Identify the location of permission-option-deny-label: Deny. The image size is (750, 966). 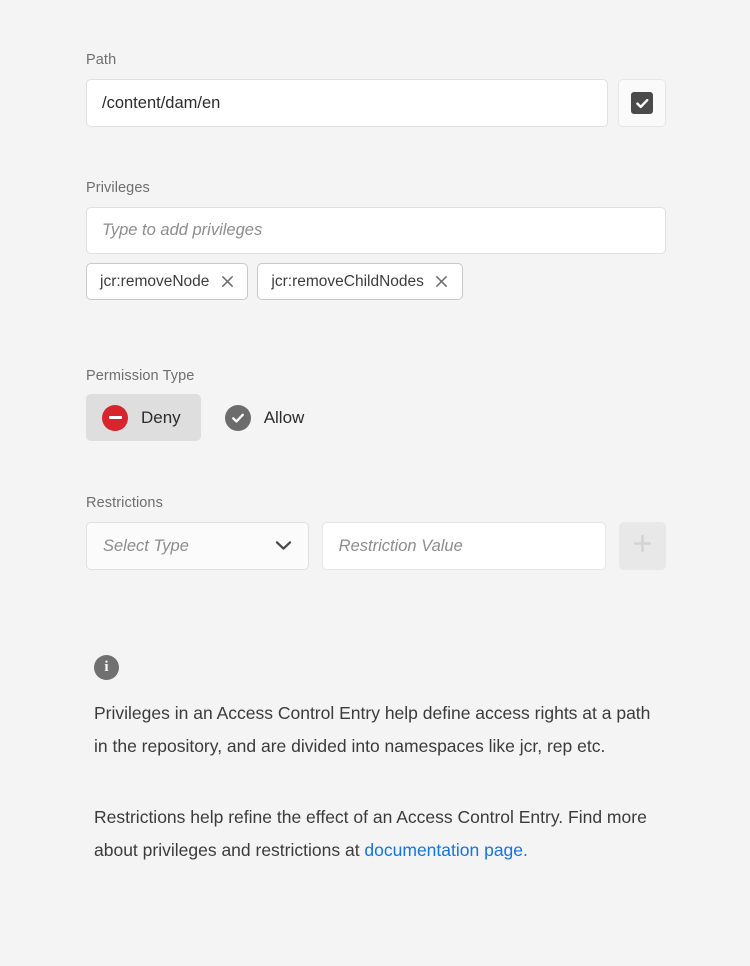
(161, 417).